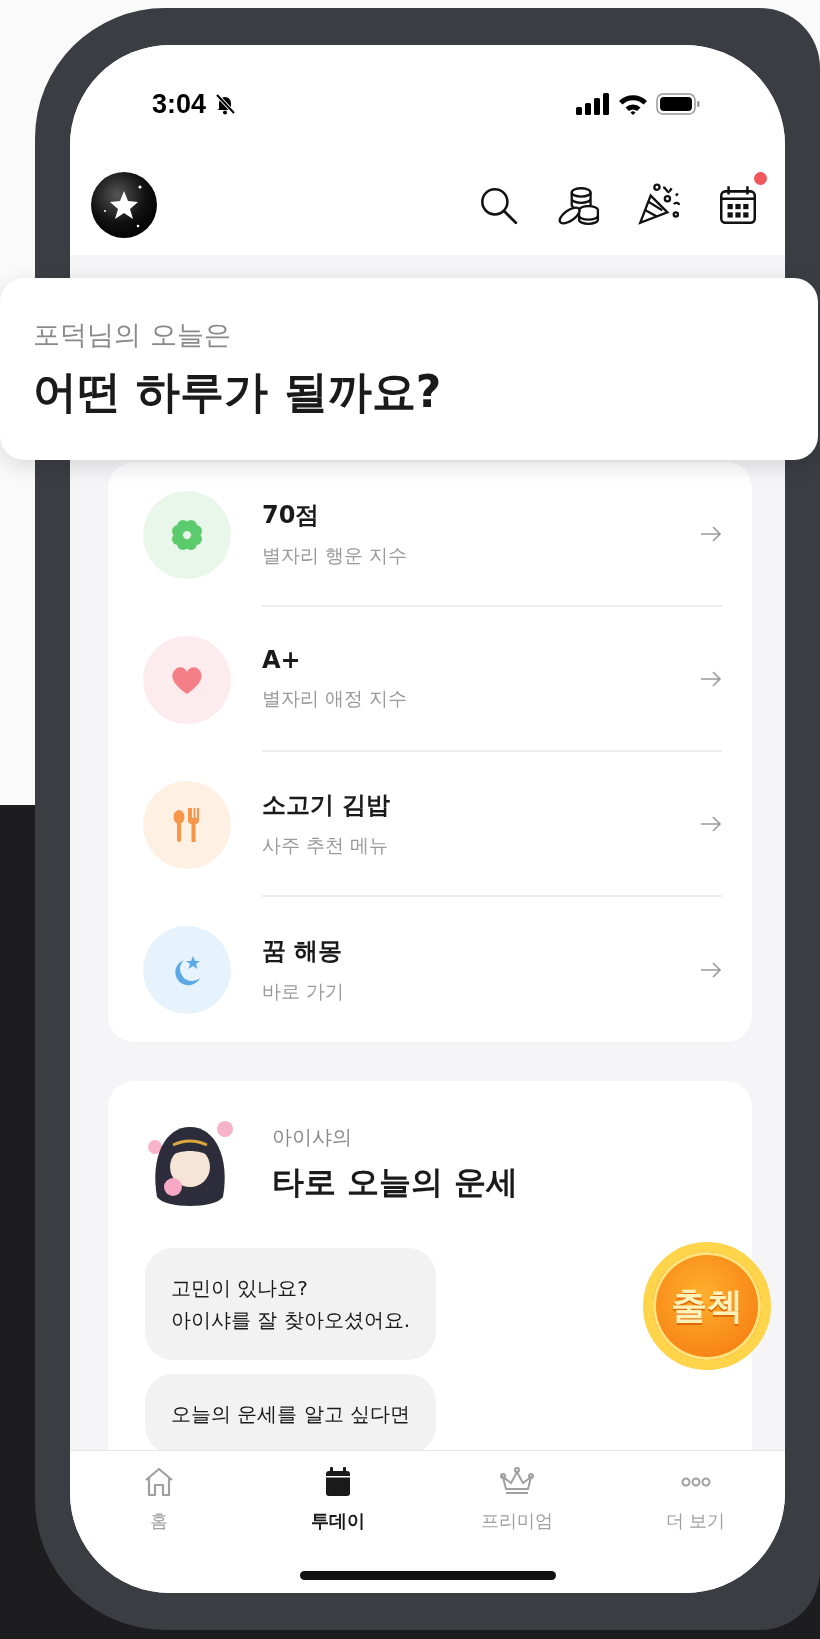 The image size is (820, 1639). Describe the element at coordinates (303, 951) in the screenshot. I see `fortune-value: 꿈 해몽` at that location.